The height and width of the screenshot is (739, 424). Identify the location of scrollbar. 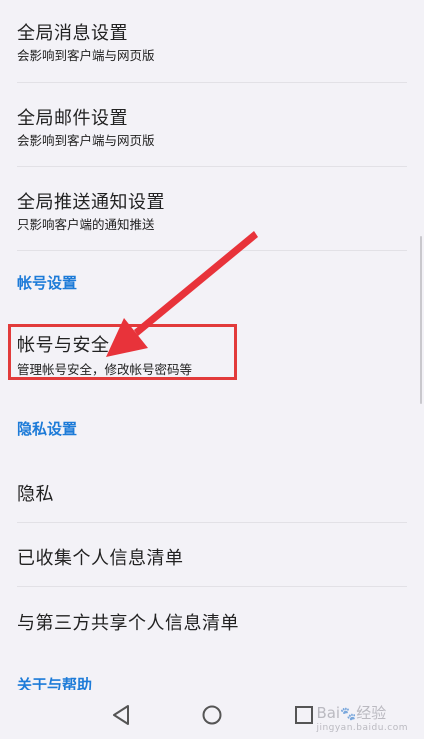
(421, 320).